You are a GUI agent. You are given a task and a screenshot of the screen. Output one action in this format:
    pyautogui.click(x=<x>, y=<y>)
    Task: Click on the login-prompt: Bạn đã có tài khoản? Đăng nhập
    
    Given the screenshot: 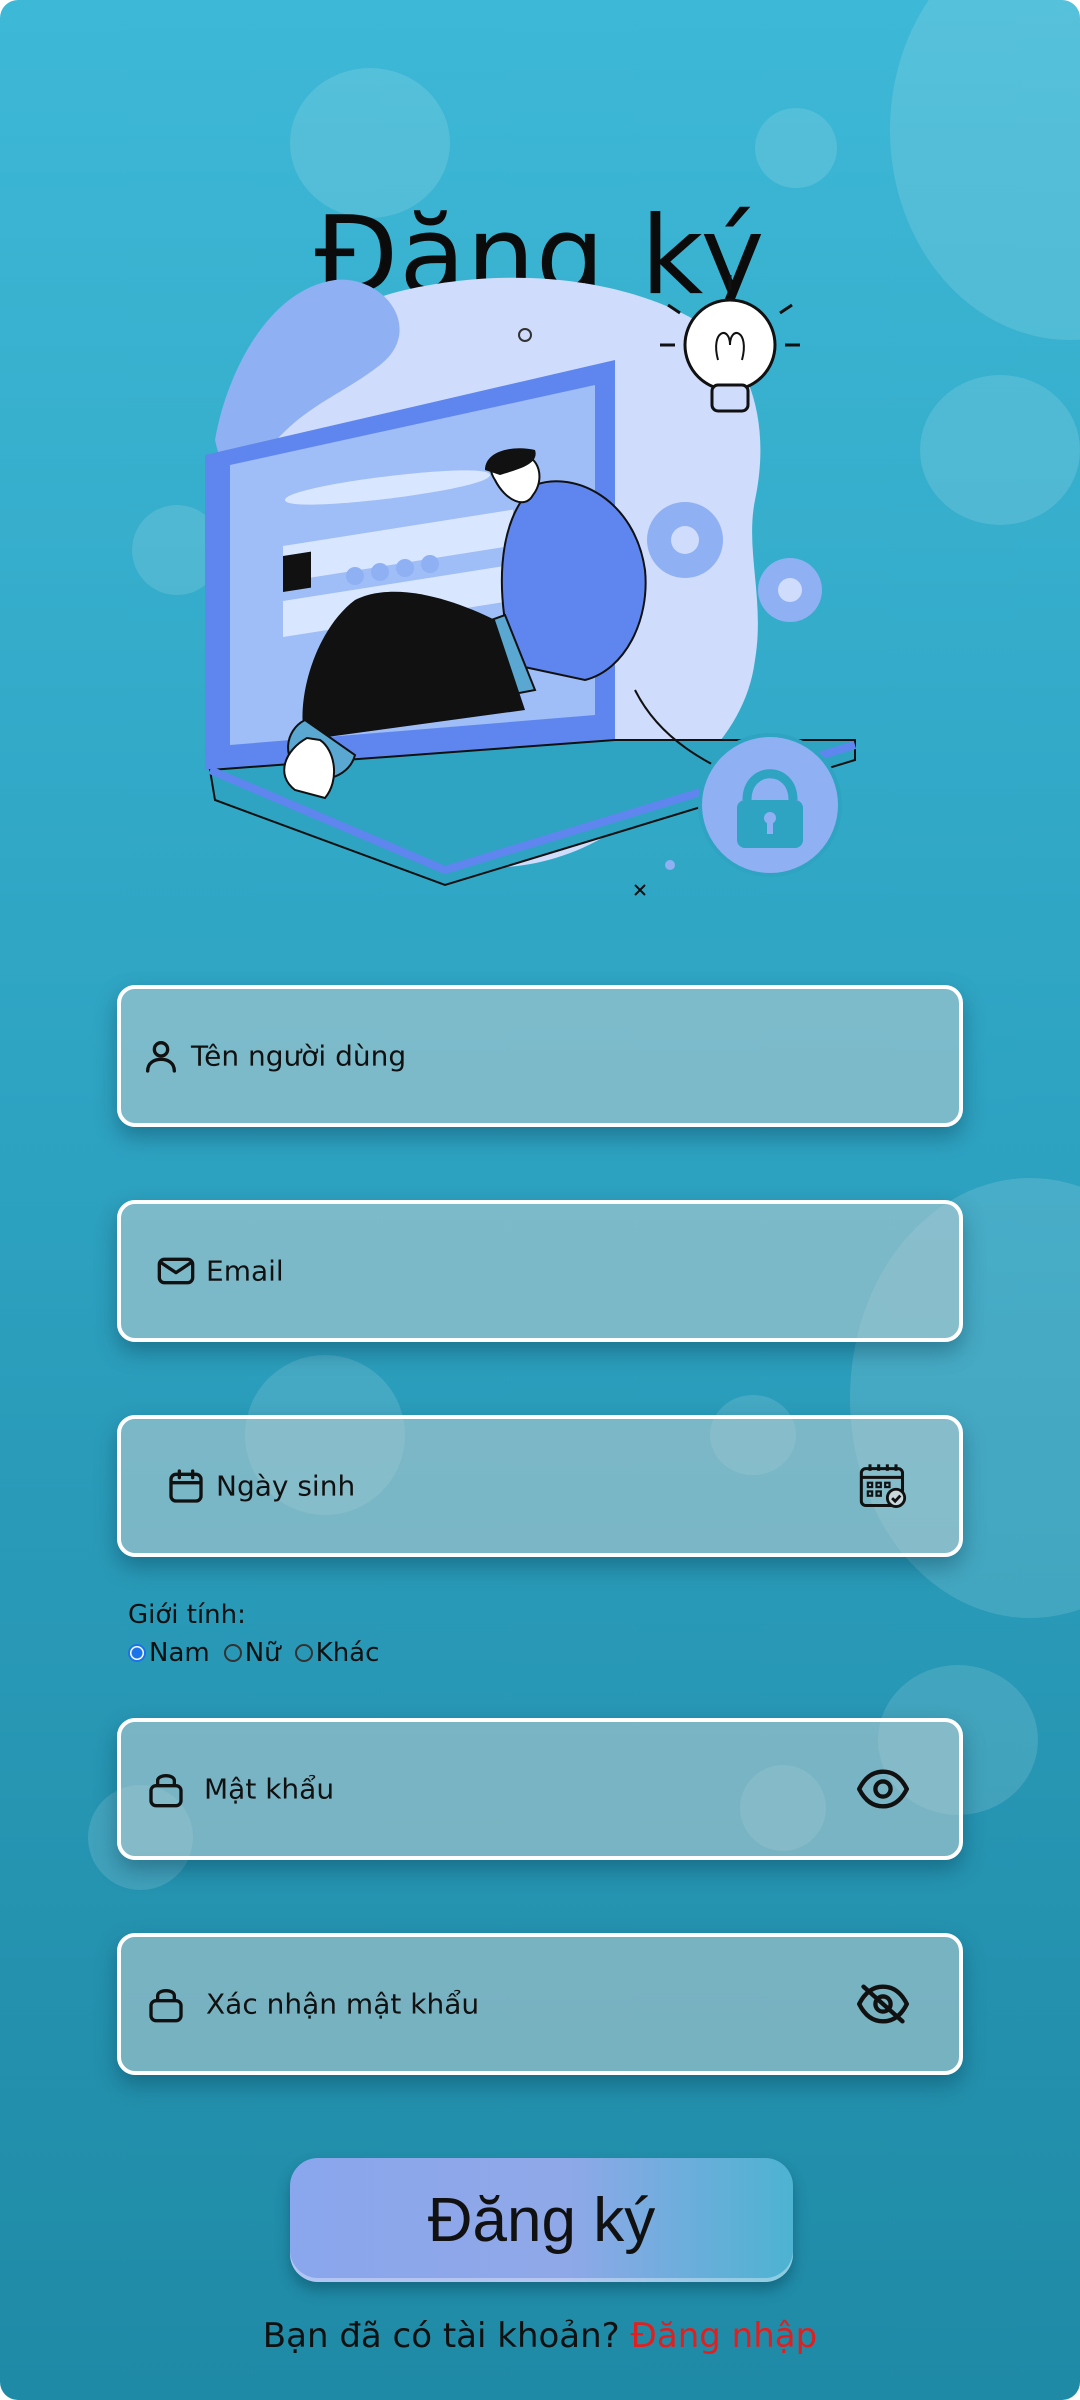 What is the action you would take?
    pyautogui.click(x=540, y=2336)
    